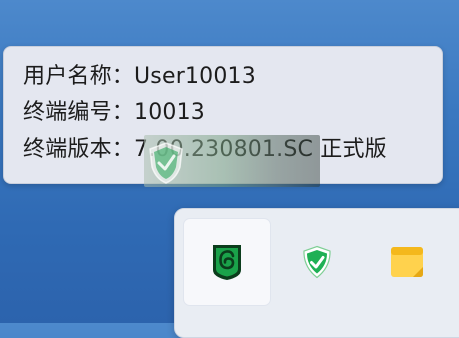 Image resolution: width=459 pixels, height=338 pixels. Describe the element at coordinates (139, 76) in the screenshot. I see `user-name-line: 用户名称：User10013` at that location.